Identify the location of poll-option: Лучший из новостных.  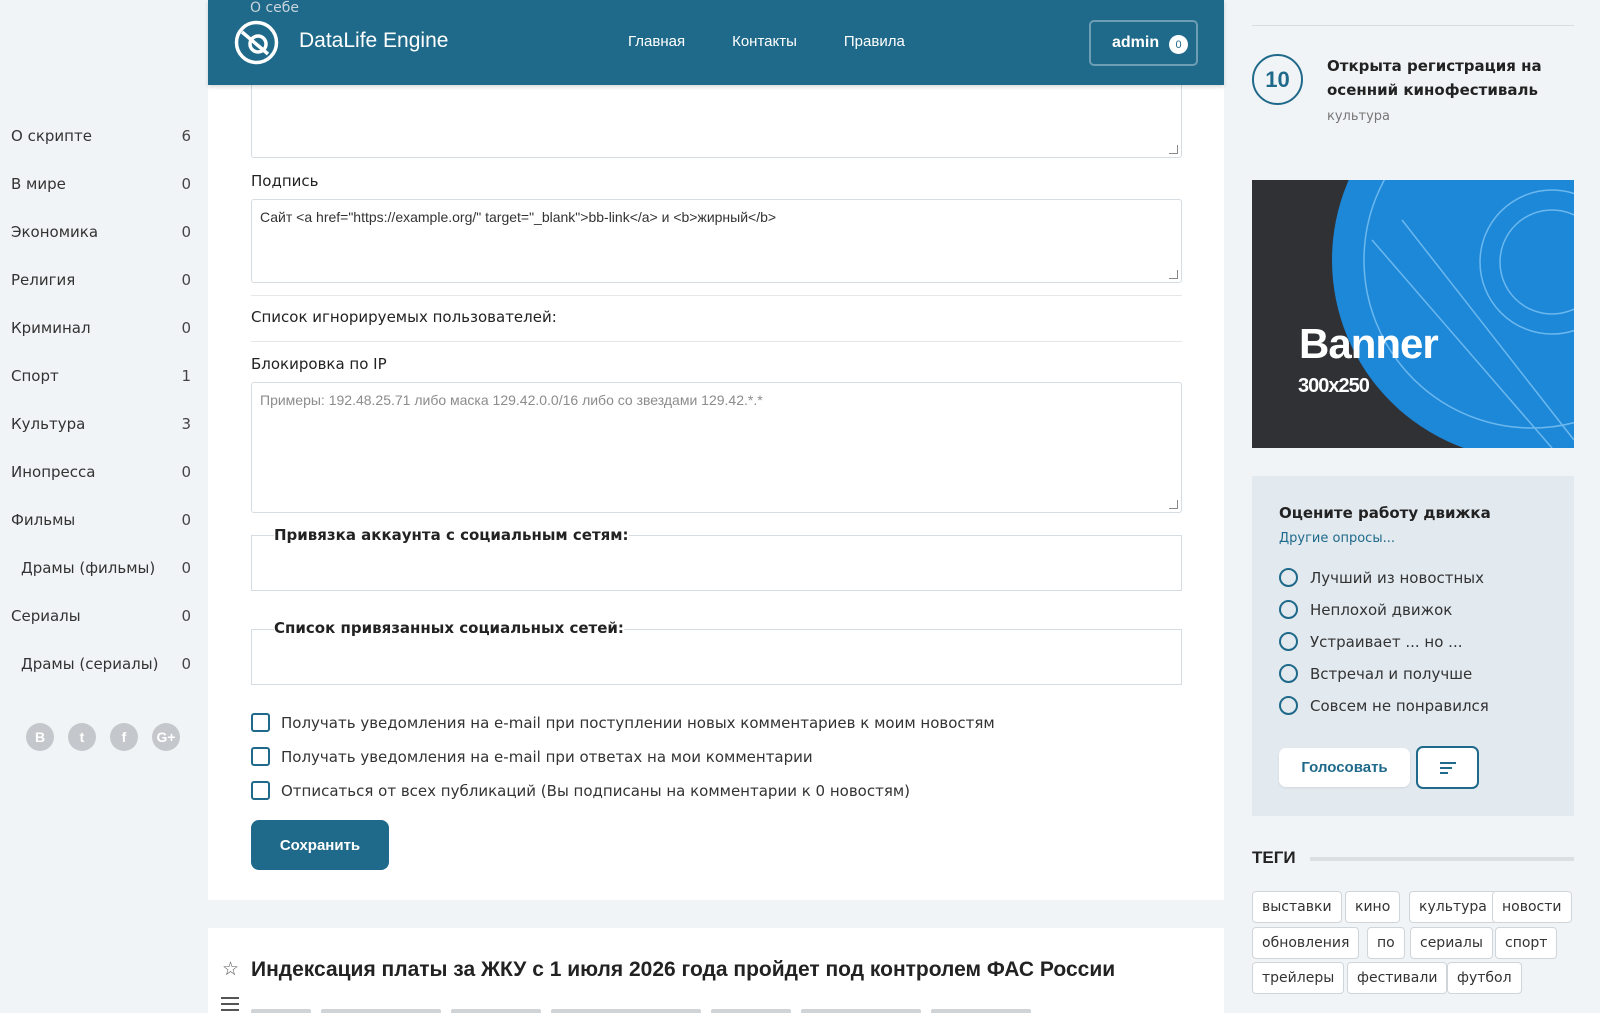
(1381, 577).